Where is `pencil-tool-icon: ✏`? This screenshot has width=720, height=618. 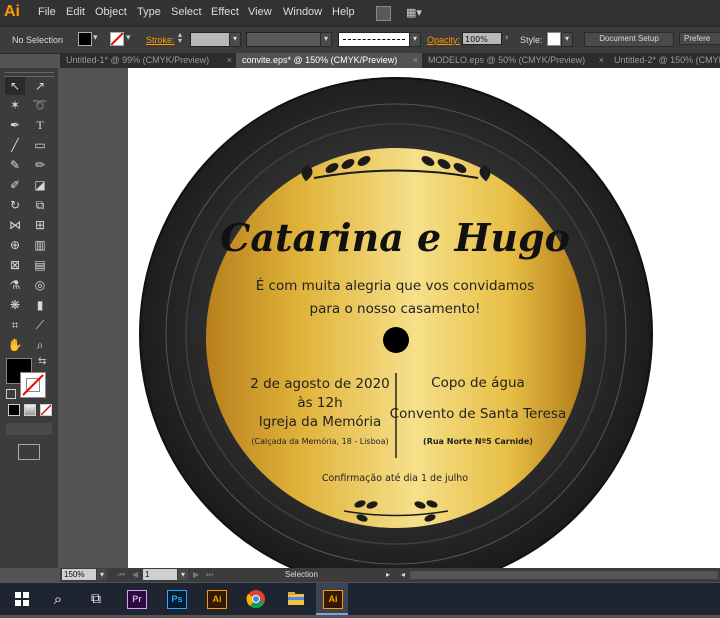 pencil-tool-icon: ✏ is located at coordinates (40, 165).